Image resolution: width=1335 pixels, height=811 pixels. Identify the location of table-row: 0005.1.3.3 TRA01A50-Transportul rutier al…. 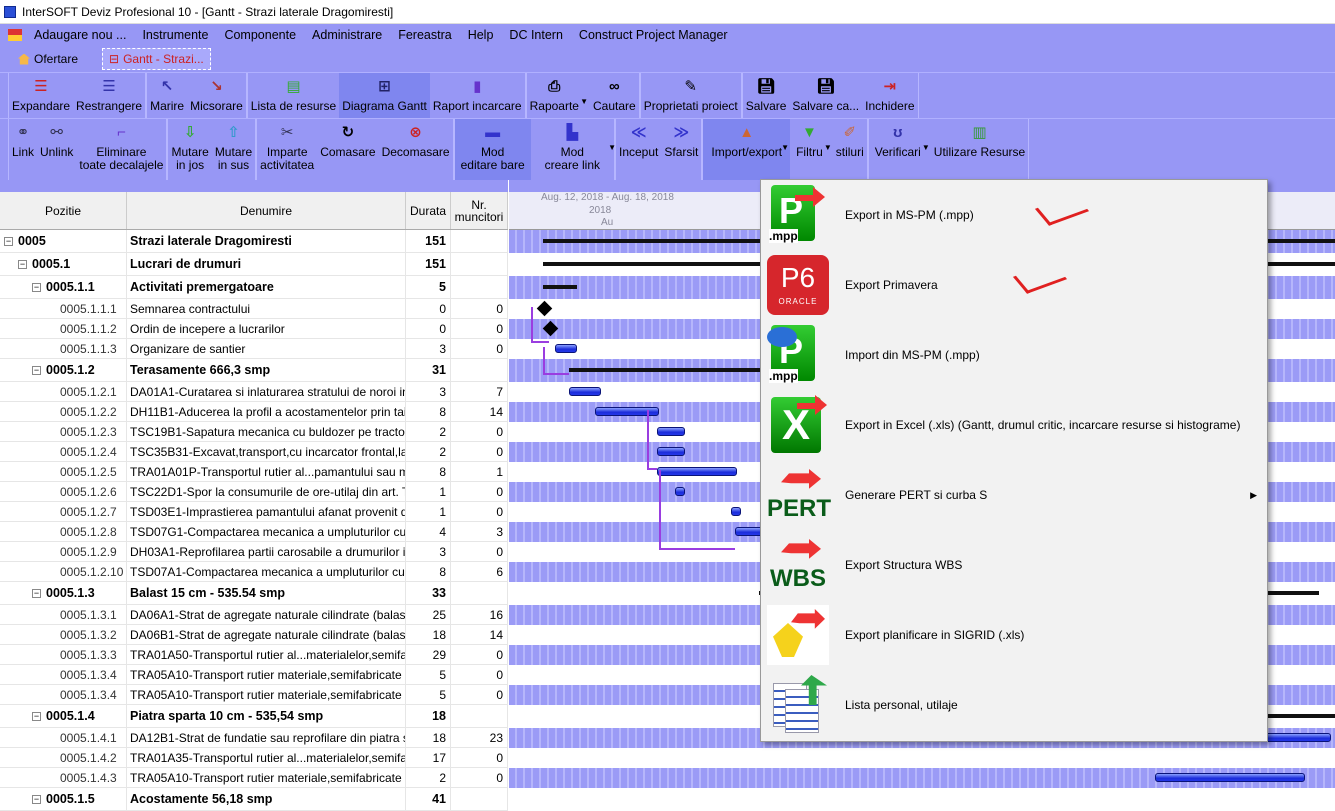
(254, 655).